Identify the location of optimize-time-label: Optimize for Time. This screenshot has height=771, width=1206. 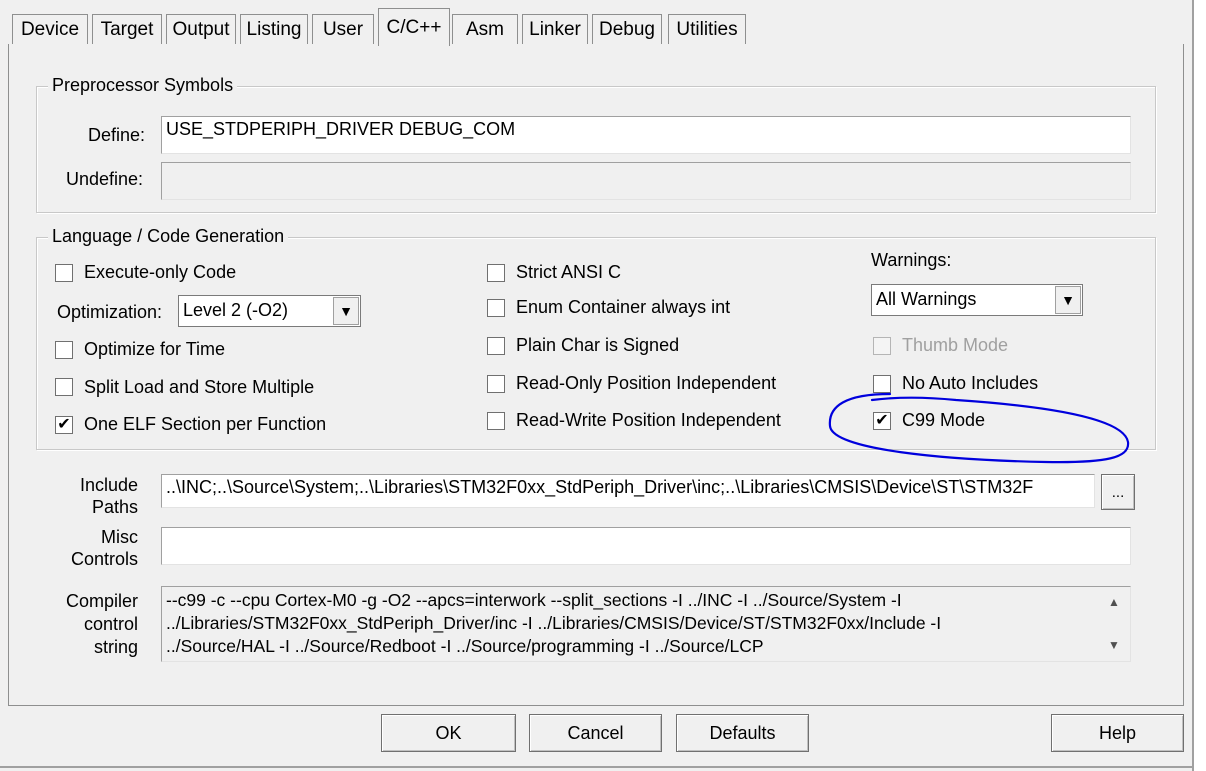
(155, 349).